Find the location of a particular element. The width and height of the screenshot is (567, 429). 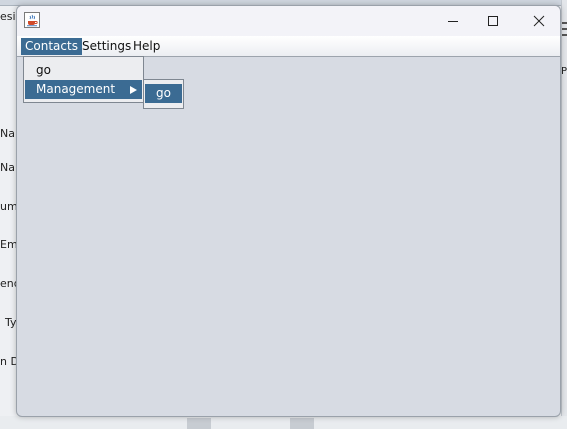

title-bar is located at coordinates (288, 21).